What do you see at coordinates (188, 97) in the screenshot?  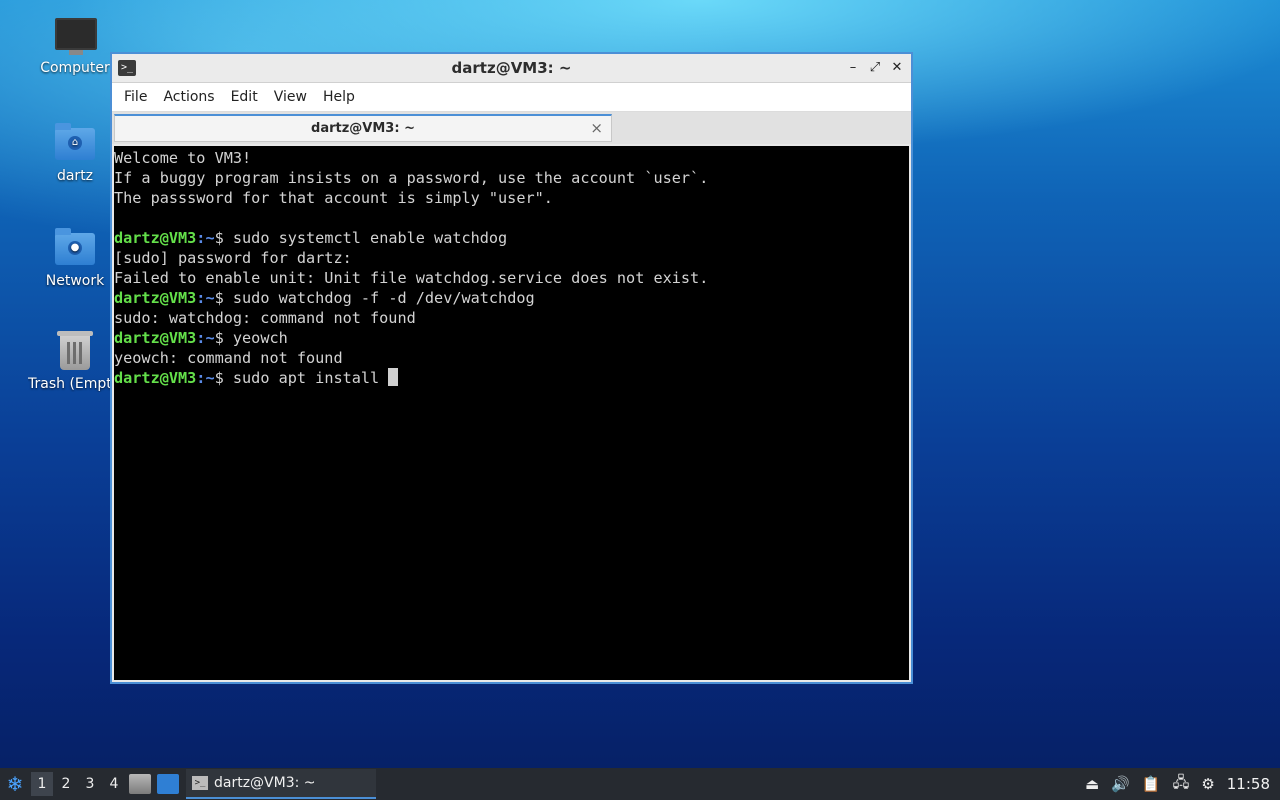 I see `menu-actions: Actions` at bounding box center [188, 97].